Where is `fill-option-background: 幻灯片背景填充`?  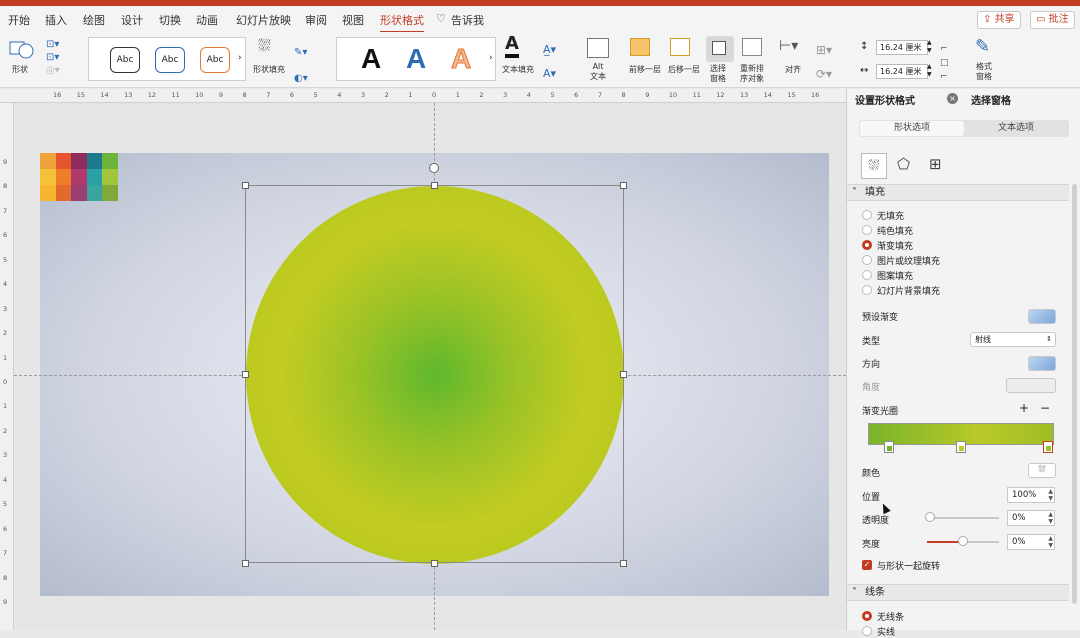
fill-option-background: 幻灯片背景填充 is located at coordinates (908, 290).